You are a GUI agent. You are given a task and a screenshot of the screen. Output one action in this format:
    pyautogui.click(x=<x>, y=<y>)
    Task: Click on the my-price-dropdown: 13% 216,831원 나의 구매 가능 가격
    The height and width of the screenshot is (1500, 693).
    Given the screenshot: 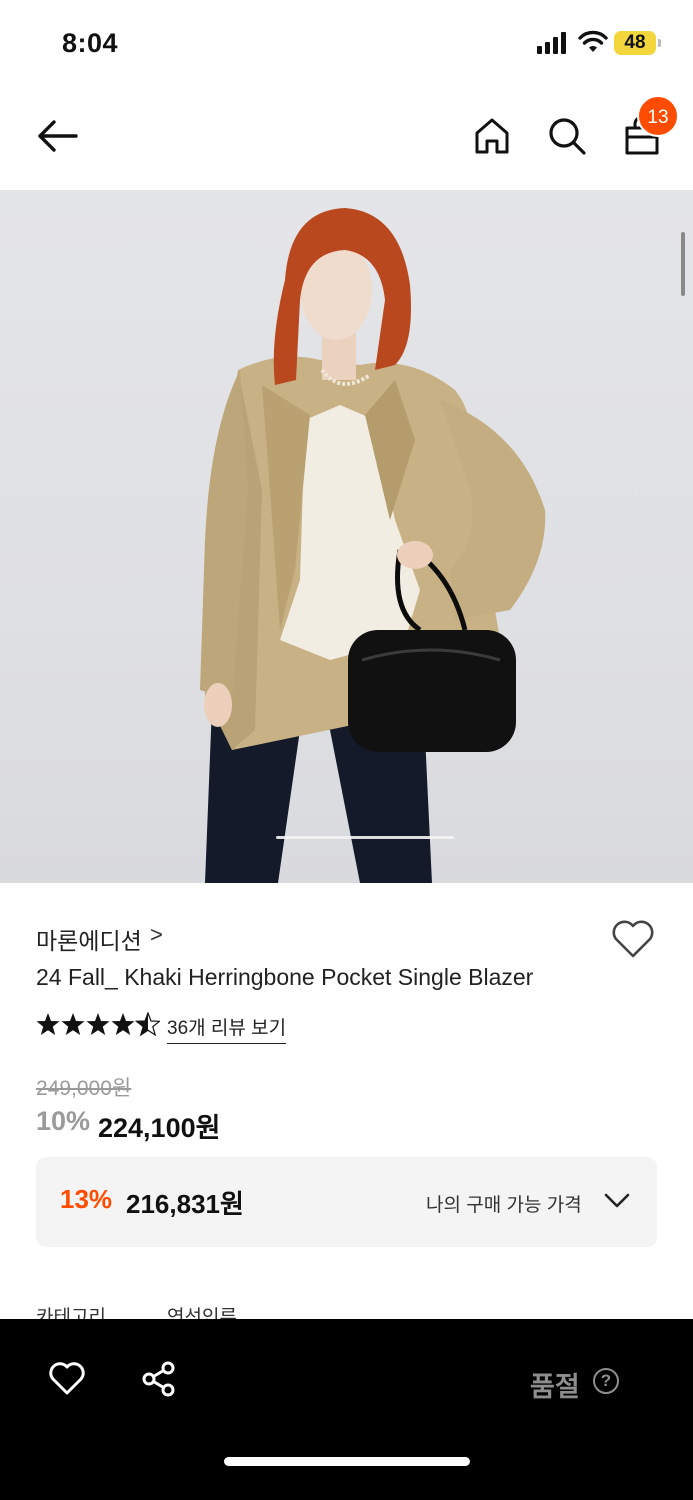 What is the action you would take?
    pyautogui.click(x=346, y=1202)
    